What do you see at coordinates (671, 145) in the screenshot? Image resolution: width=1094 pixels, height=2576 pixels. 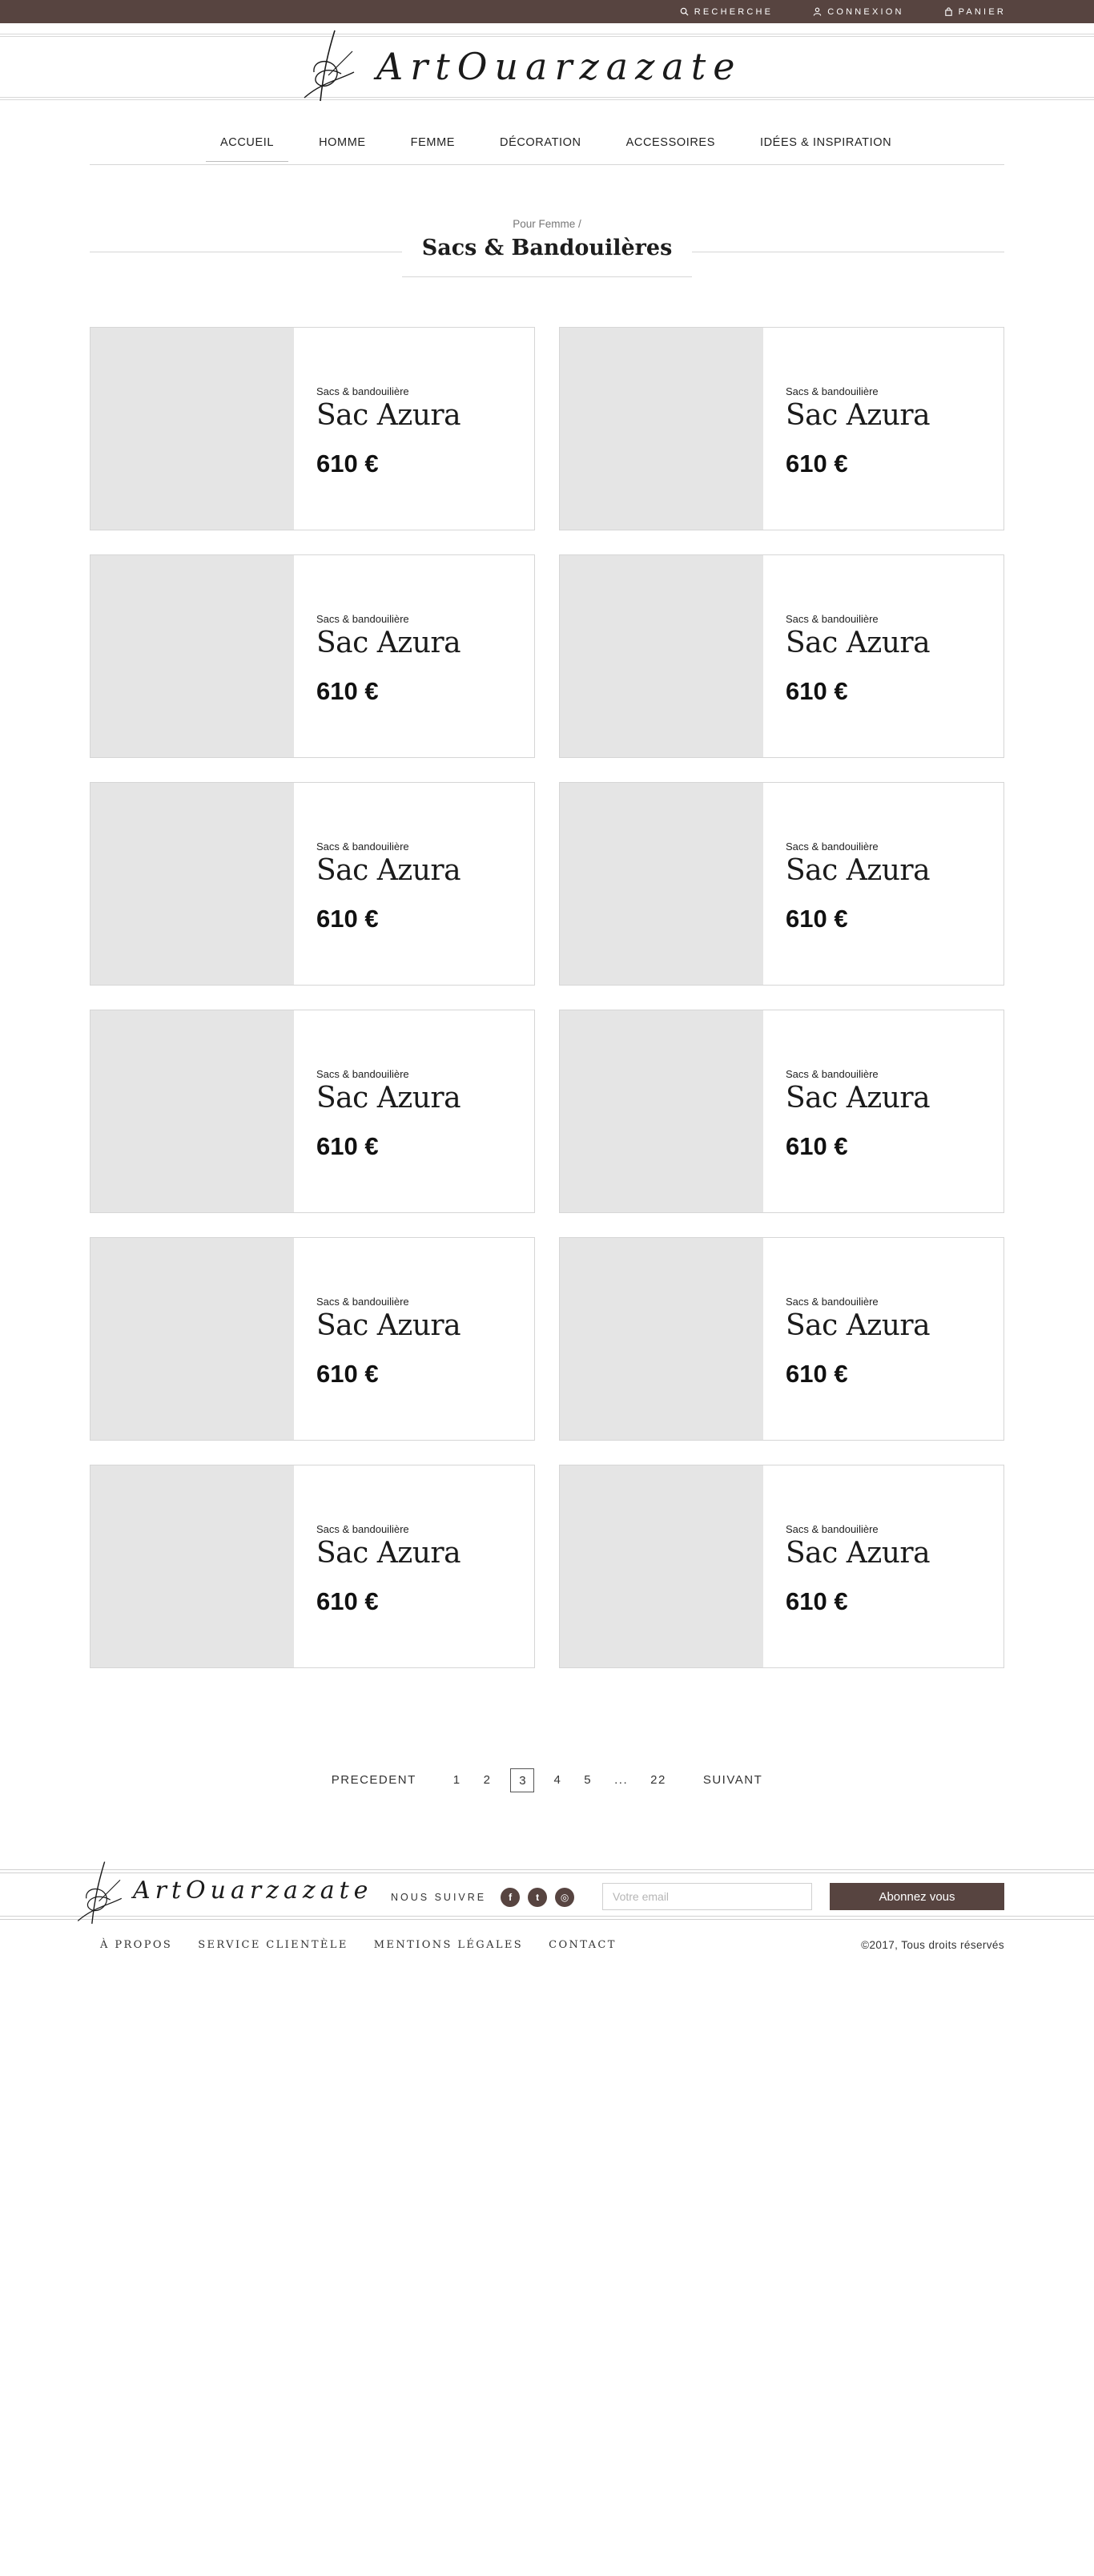 I see `nav-item-accessoires: Accessoires` at bounding box center [671, 145].